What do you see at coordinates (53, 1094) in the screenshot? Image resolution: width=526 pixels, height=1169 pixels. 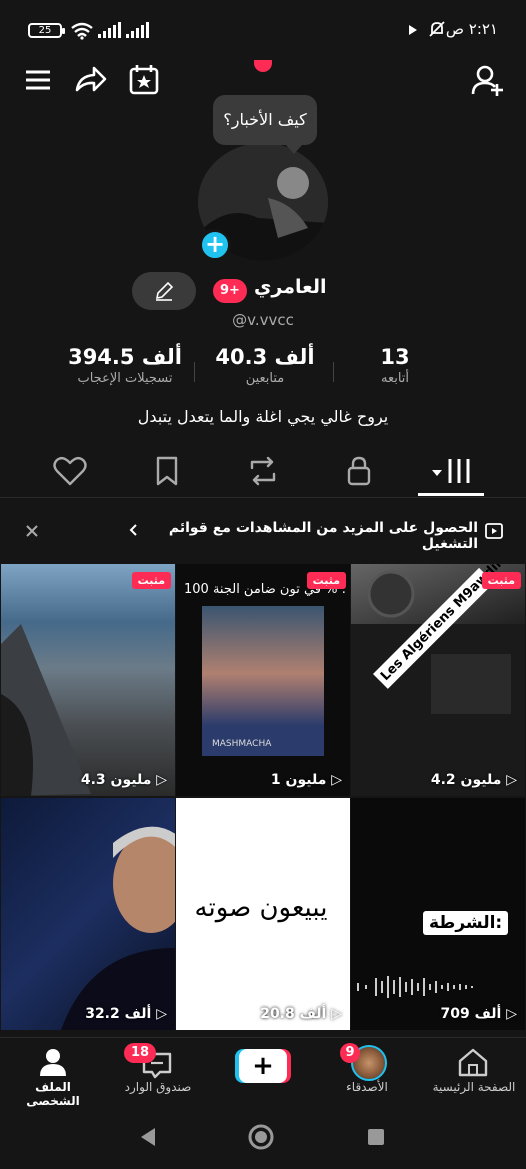 I see `nav-profile-label: الملف الشخصي` at bounding box center [53, 1094].